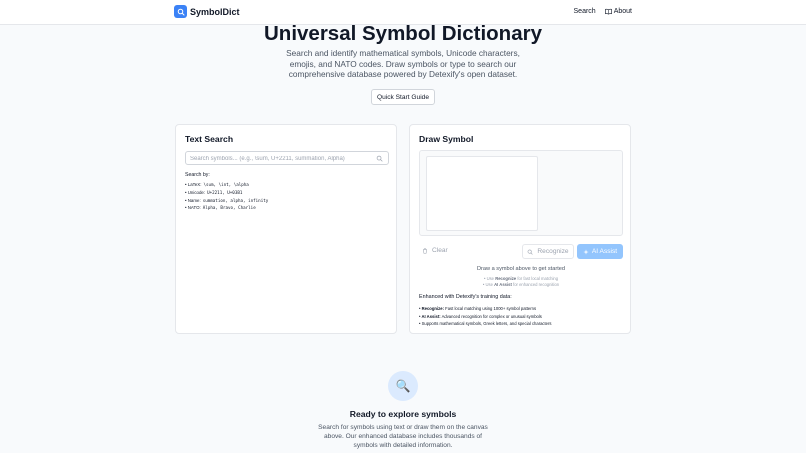 This screenshot has height=453, width=806. What do you see at coordinates (622, 11) in the screenshot?
I see `nav-about-label: About` at bounding box center [622, 11].